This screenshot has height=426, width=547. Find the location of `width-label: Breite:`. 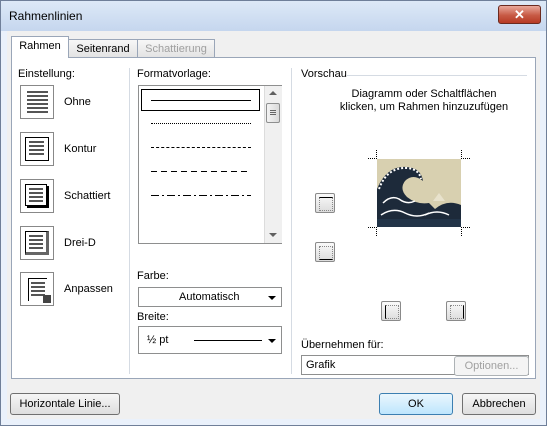

width-label: Breite: is located at coordinates (153, 317).